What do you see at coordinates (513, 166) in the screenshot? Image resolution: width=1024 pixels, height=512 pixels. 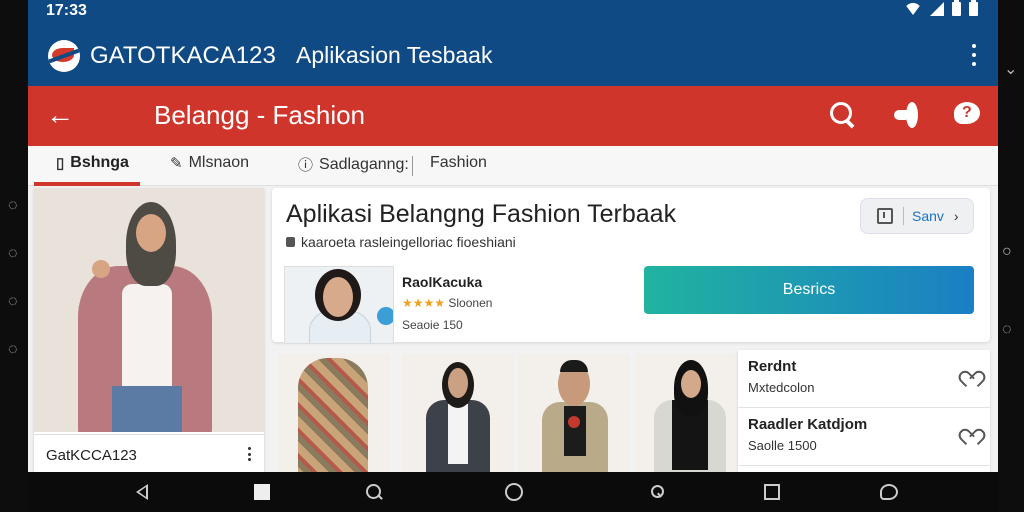 I see `tab-bar: ▯ Bshnga ✎ Mlsnaon ⓘ Sadlaganng: Fashion` at bounding box center [513, 166].